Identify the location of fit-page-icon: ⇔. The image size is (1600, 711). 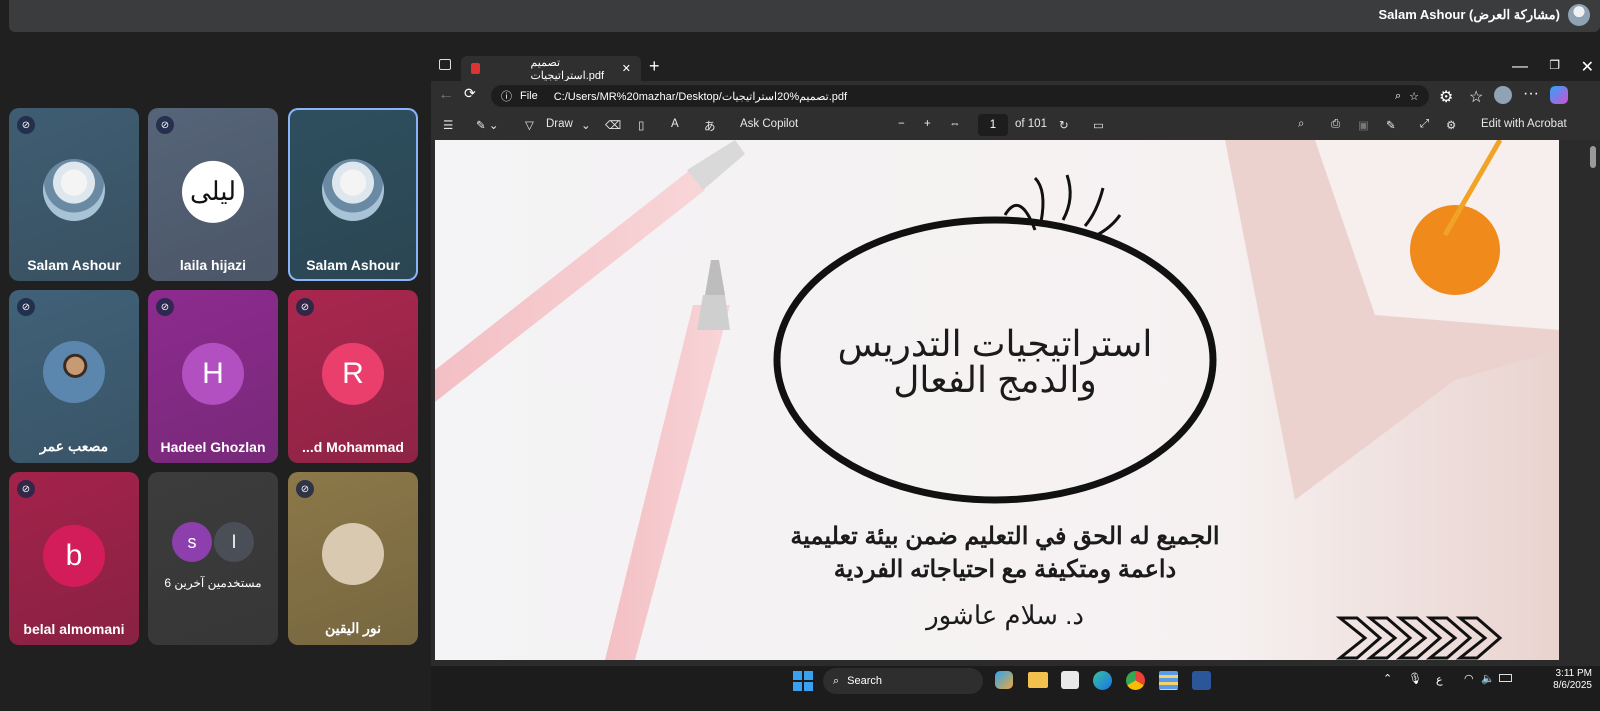
(955, 124).